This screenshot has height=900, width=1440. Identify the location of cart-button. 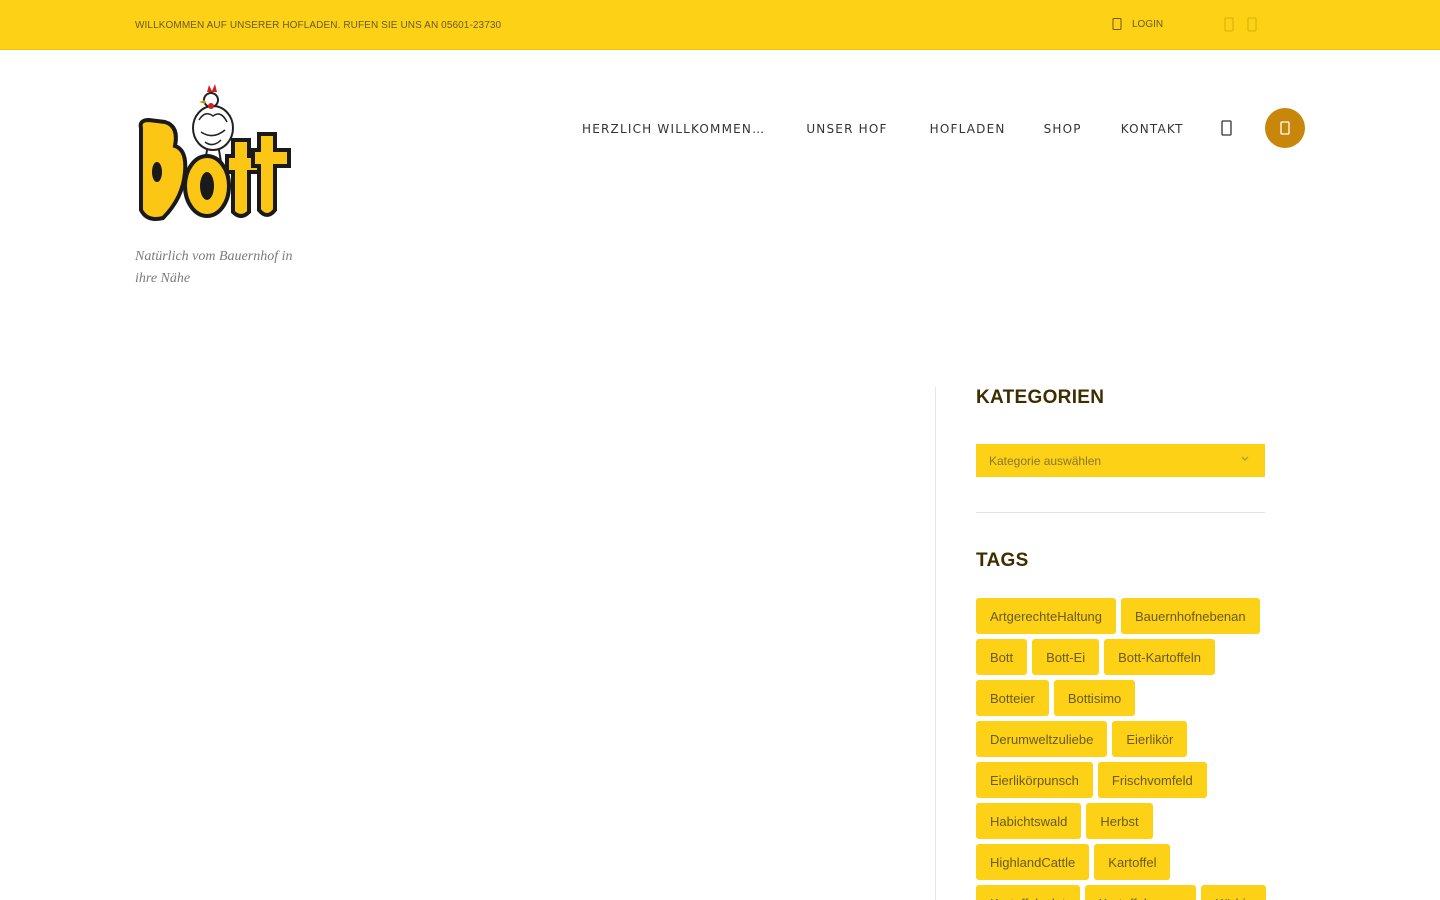
(1285, 128).